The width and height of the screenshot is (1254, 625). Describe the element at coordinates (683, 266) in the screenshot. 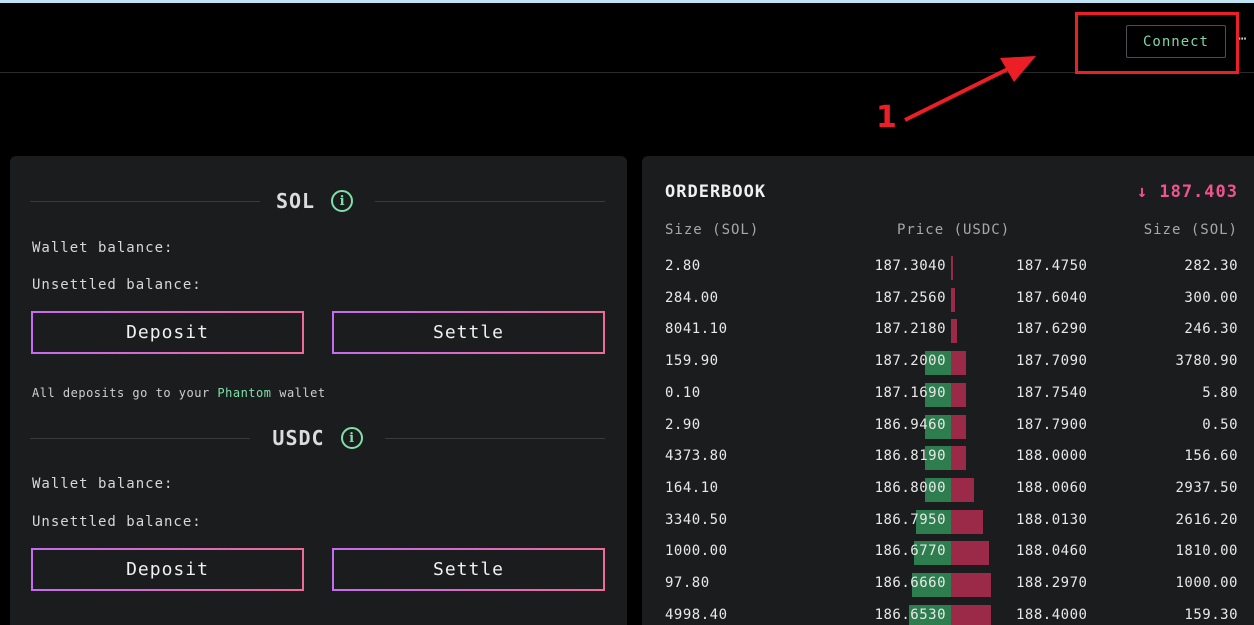

I see `bid-size: 2.80` at that location.